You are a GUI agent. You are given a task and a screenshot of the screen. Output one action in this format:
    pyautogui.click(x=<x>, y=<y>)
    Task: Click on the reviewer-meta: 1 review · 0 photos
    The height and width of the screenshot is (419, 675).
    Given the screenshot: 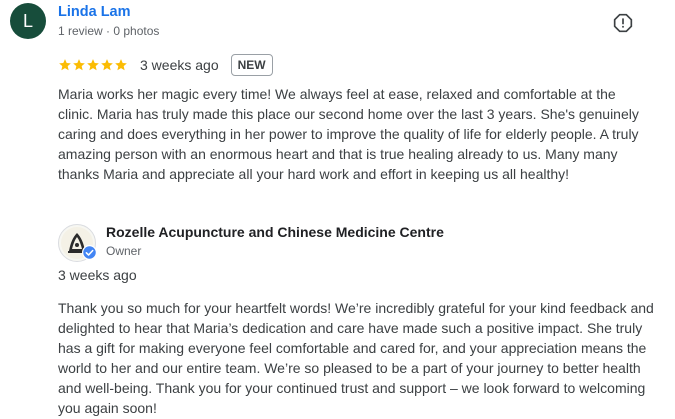 What is the action you would take?
    pyautogui.click(x=109, y=31)
    